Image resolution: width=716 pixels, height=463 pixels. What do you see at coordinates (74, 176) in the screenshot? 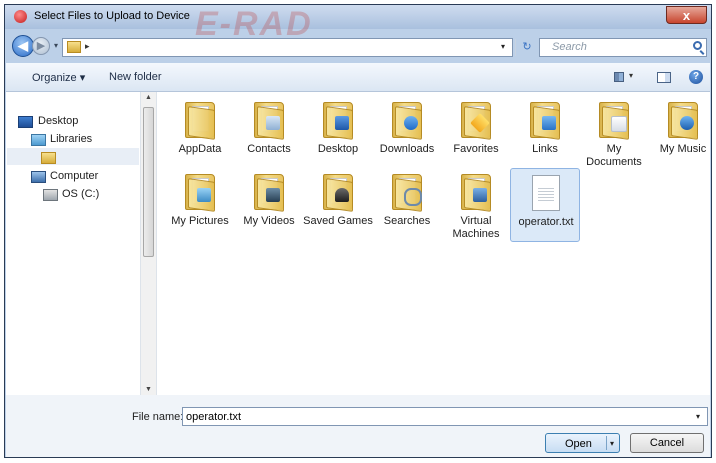
I see `tree-item-label: Computer` at bounding box center [74, 176].